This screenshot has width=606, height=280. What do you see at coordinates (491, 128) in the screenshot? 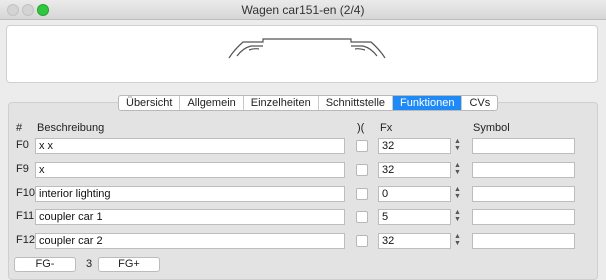
I see `column-header-symbol: Symbol` at bounding box center [491, 128].